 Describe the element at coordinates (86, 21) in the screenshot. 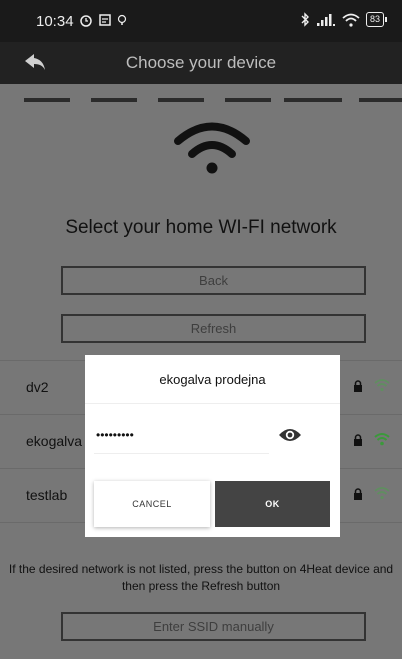

I see `alarm-icon` at that location.